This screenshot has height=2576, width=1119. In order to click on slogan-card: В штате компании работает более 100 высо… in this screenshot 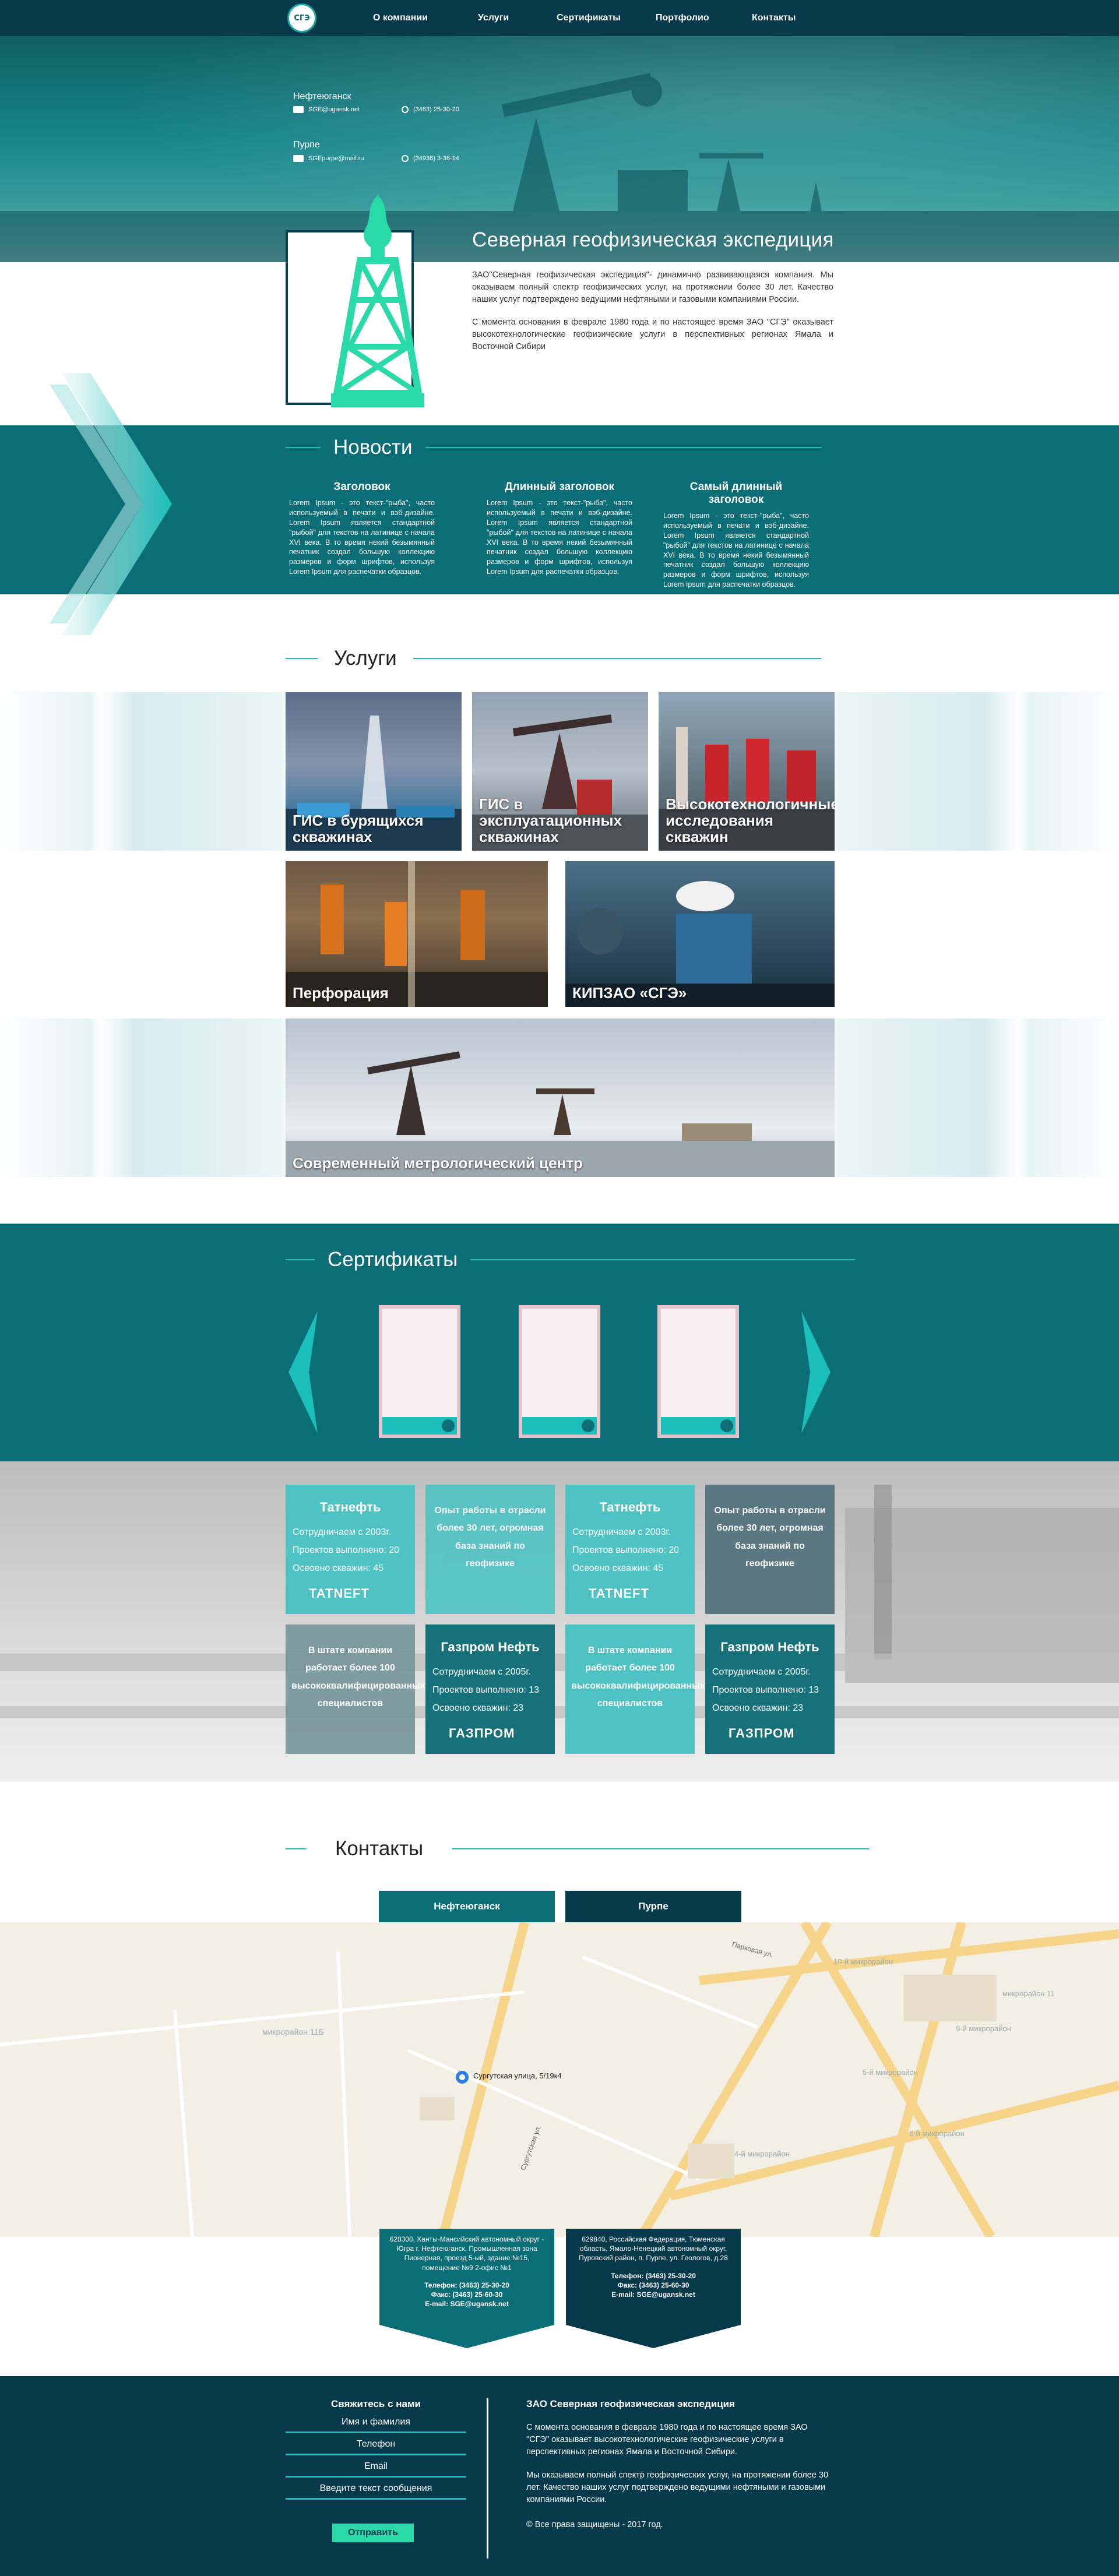, I will do `click(635, 1689)`.